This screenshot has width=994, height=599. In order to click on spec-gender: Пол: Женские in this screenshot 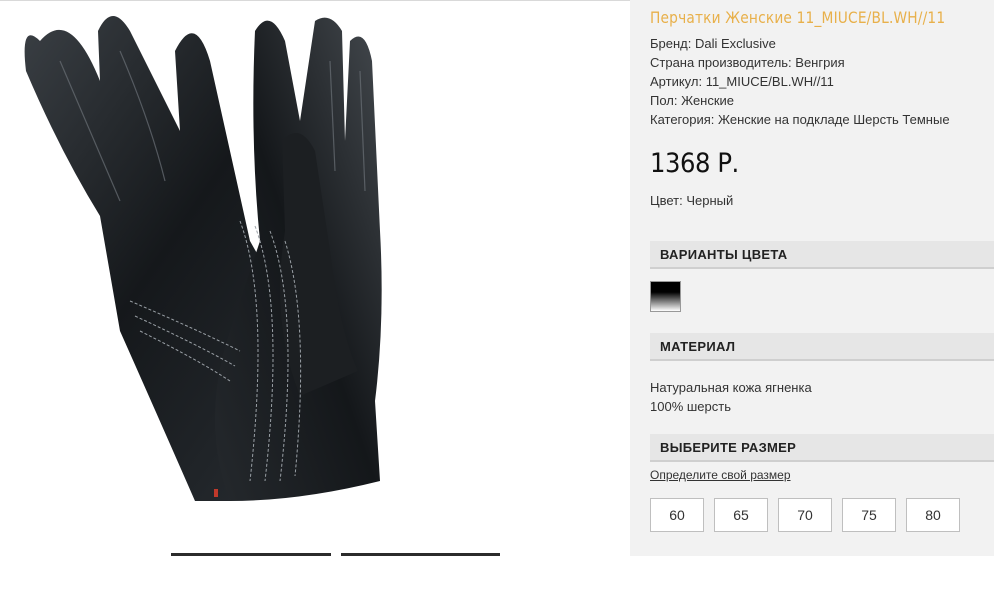, I will do `click(692, 100)`.